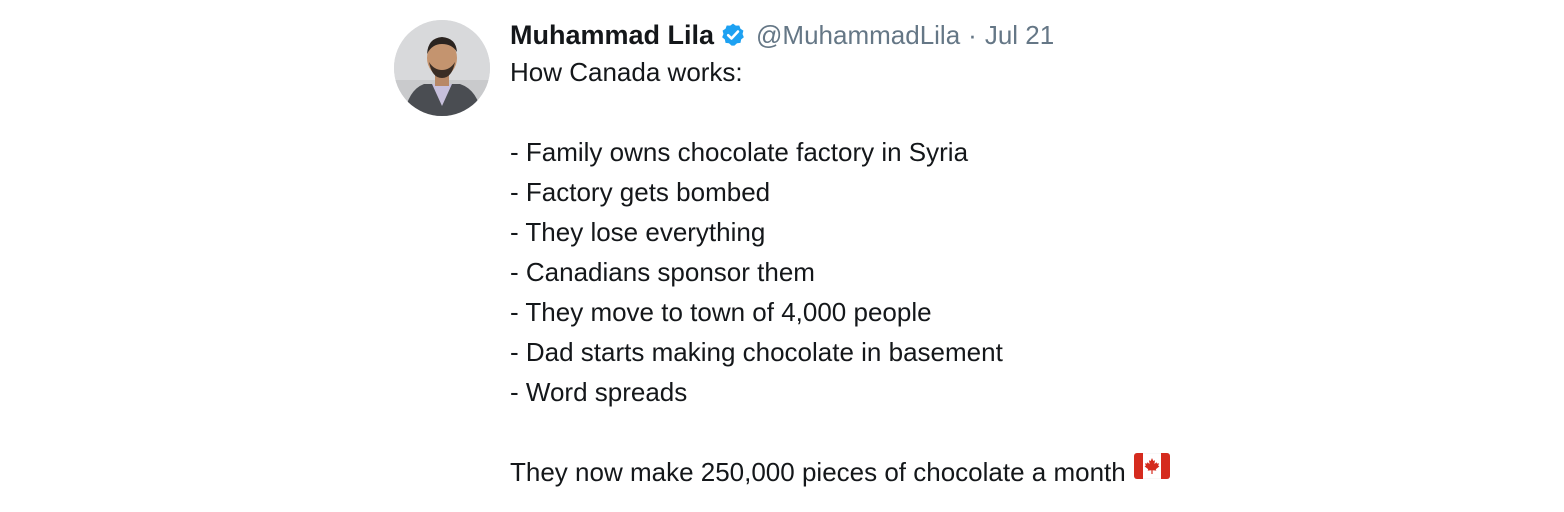  Describe the element at coordinates (626, 72) in the screenshot. I see `tweet-intro: How Canada works:` at that location.